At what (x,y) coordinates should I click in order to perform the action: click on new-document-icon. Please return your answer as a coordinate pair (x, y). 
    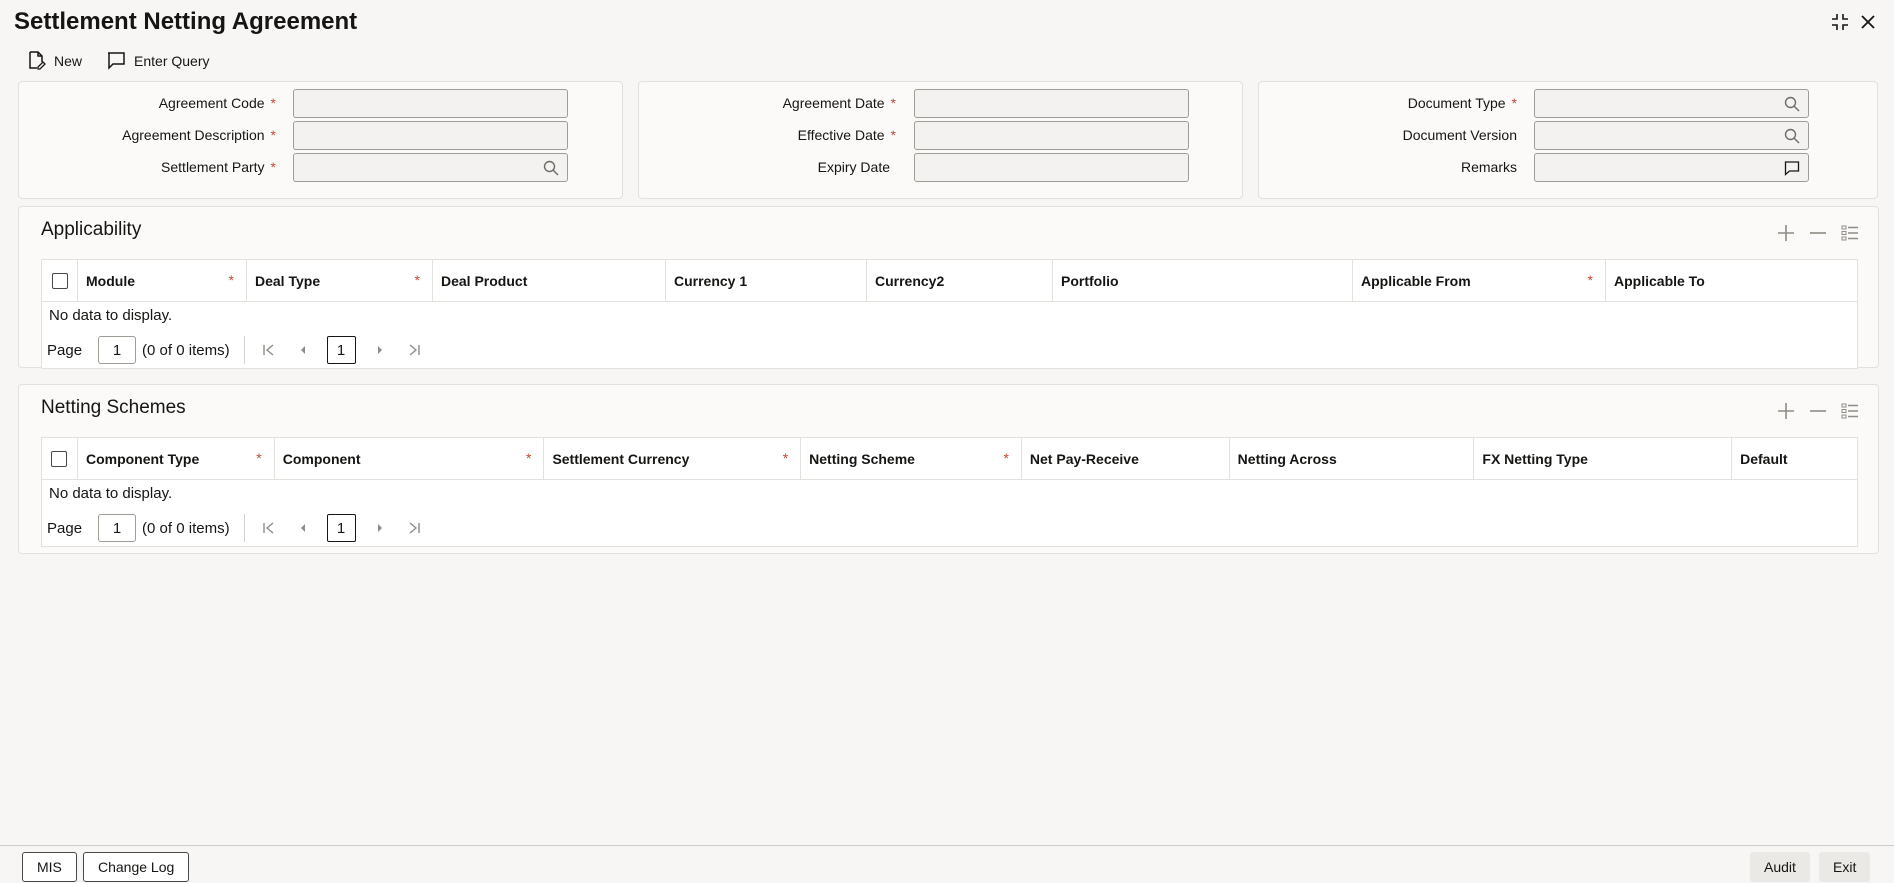
    Looking at the image, I should click on (36, 61).